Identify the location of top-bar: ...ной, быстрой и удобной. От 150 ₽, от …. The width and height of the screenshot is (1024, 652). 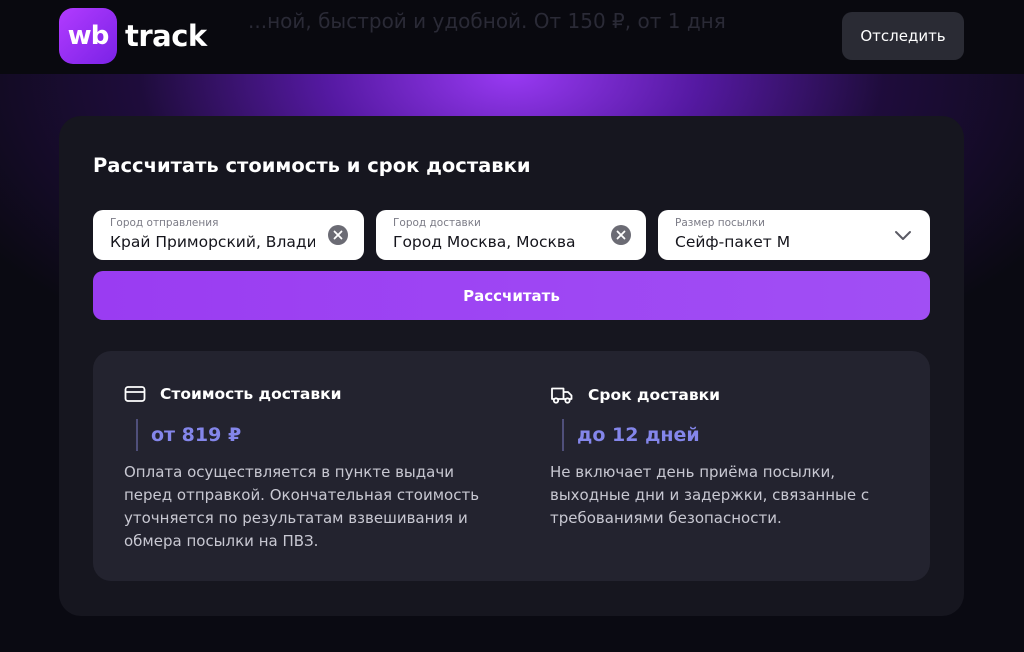
(512, 37).